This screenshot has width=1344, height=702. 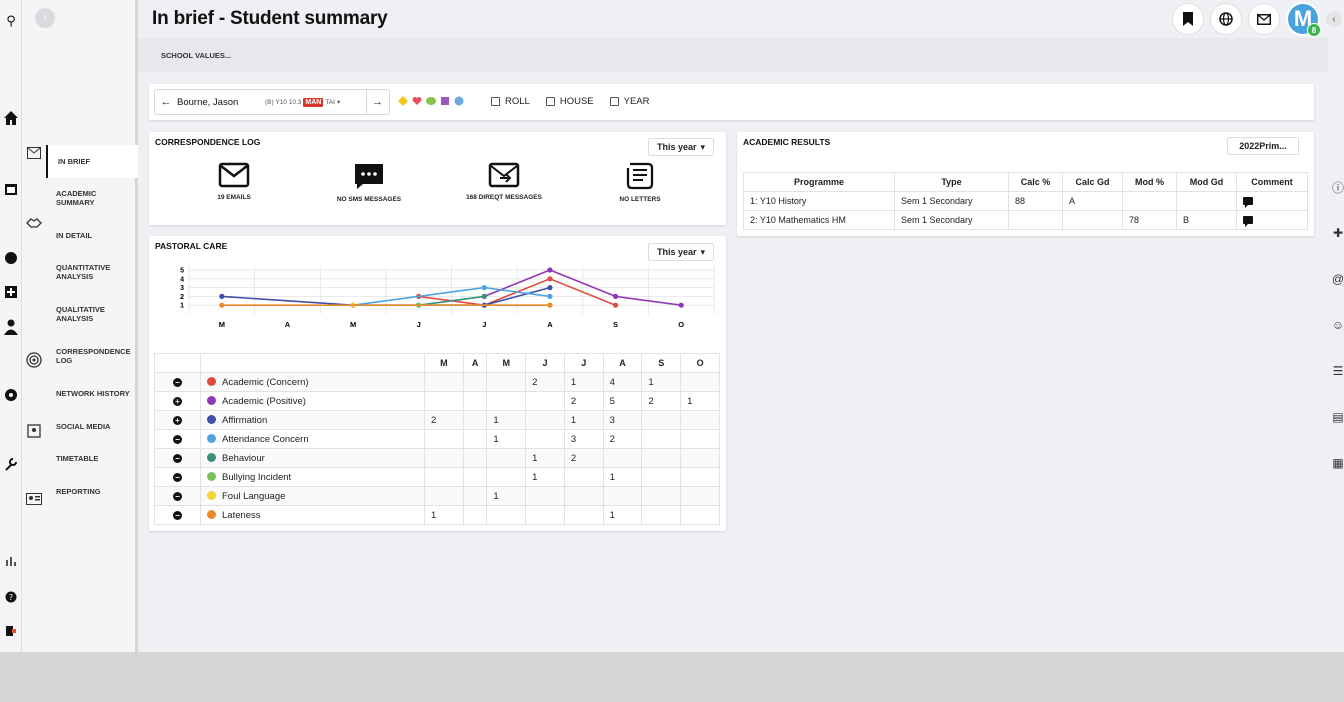 I want to click on search-icon: ⚲, so click(x=11, y=21).